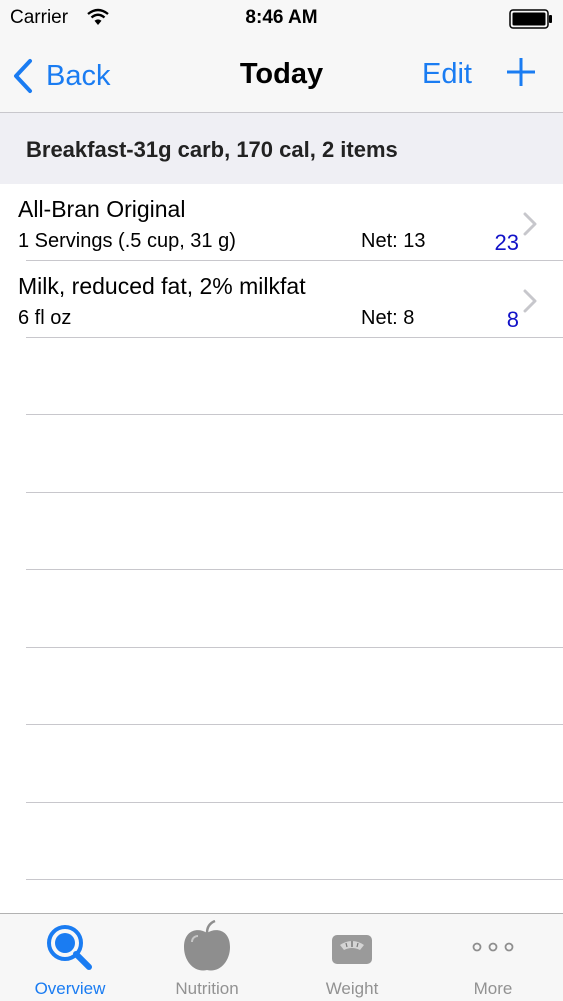 This screenshot has width=563, height=1001. Describe the element at coordinates (127, 241) in the screenshot. I see `food-item-quantity: 1 Servings (.5 cup, 31 g)` at that location.